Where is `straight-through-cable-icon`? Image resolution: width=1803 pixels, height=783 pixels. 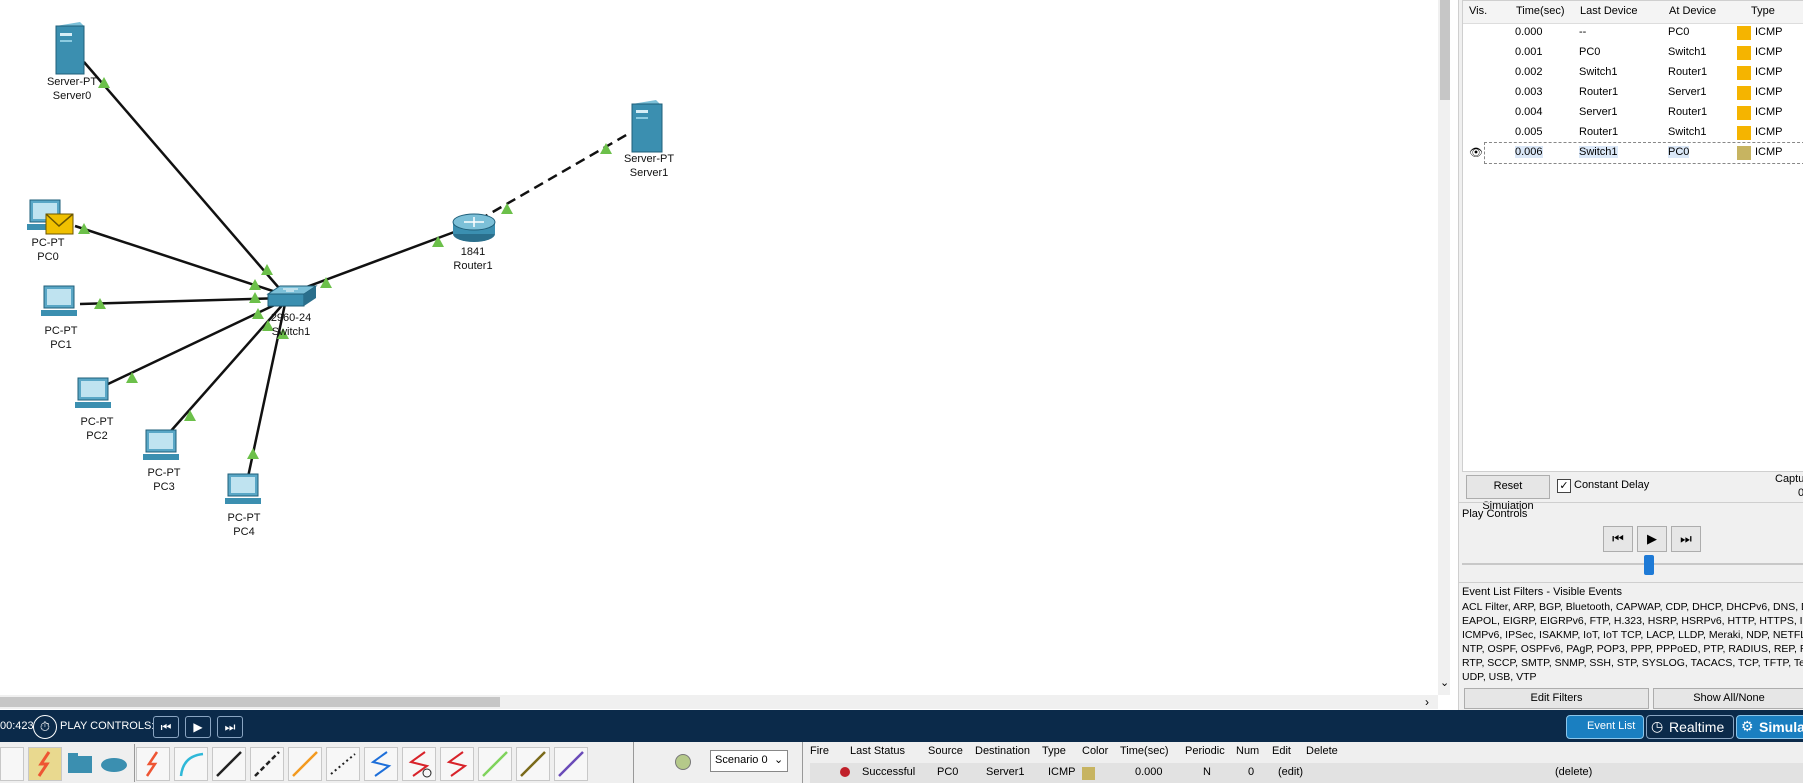
straight-through-cable-icon is located at coordinates (229, 764).